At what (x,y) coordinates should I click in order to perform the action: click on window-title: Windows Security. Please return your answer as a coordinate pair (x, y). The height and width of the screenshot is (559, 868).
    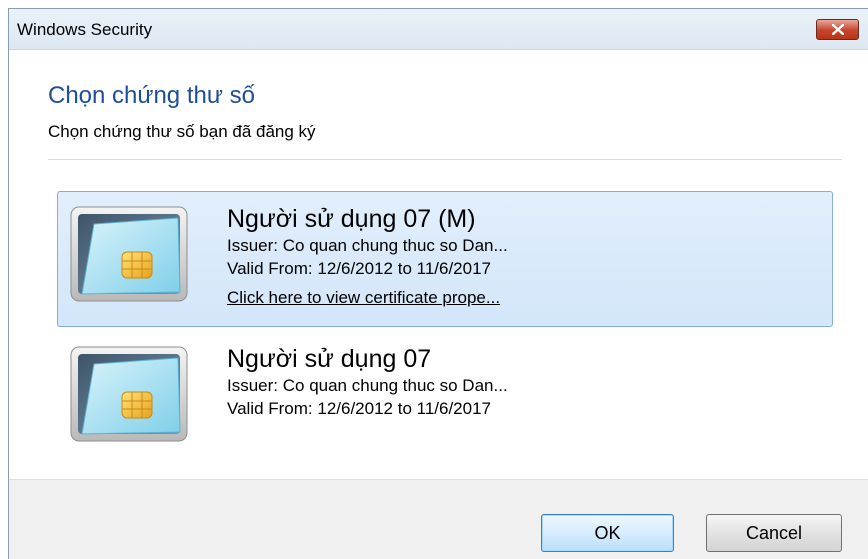
    Looking at the image, I should click on (85, 29).